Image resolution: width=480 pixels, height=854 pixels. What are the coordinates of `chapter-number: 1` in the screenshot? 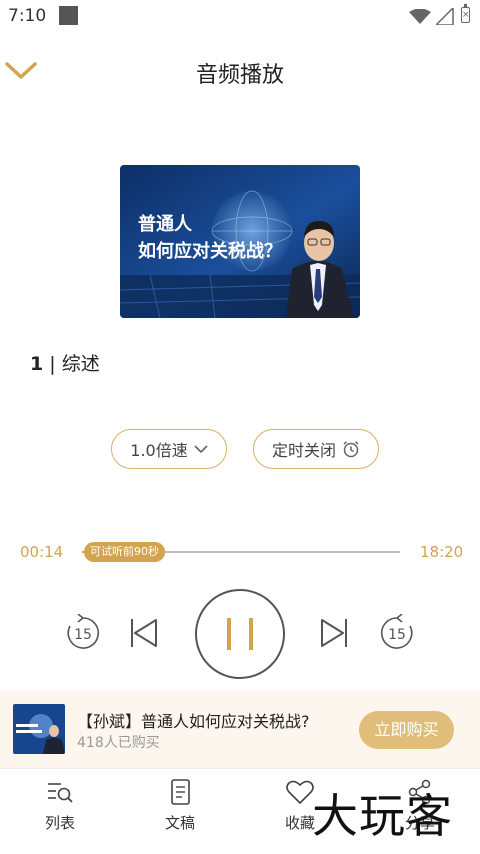 It's located at (37, 364).